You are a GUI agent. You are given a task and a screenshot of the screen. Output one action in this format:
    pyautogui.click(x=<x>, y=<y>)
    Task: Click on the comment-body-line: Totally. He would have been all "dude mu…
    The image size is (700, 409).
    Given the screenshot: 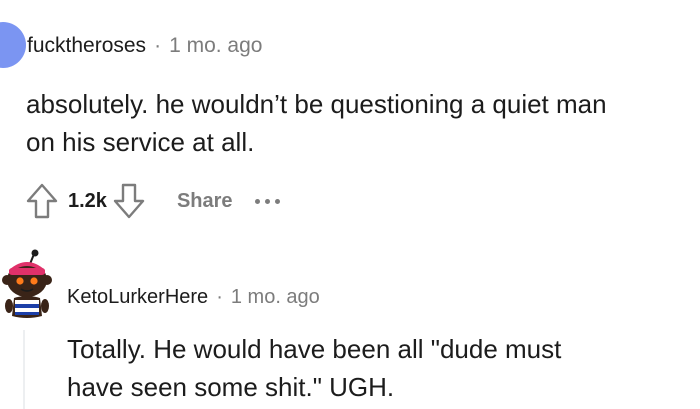 What is the action you would take?
    pyautogui.click(x=314, y=349)
    